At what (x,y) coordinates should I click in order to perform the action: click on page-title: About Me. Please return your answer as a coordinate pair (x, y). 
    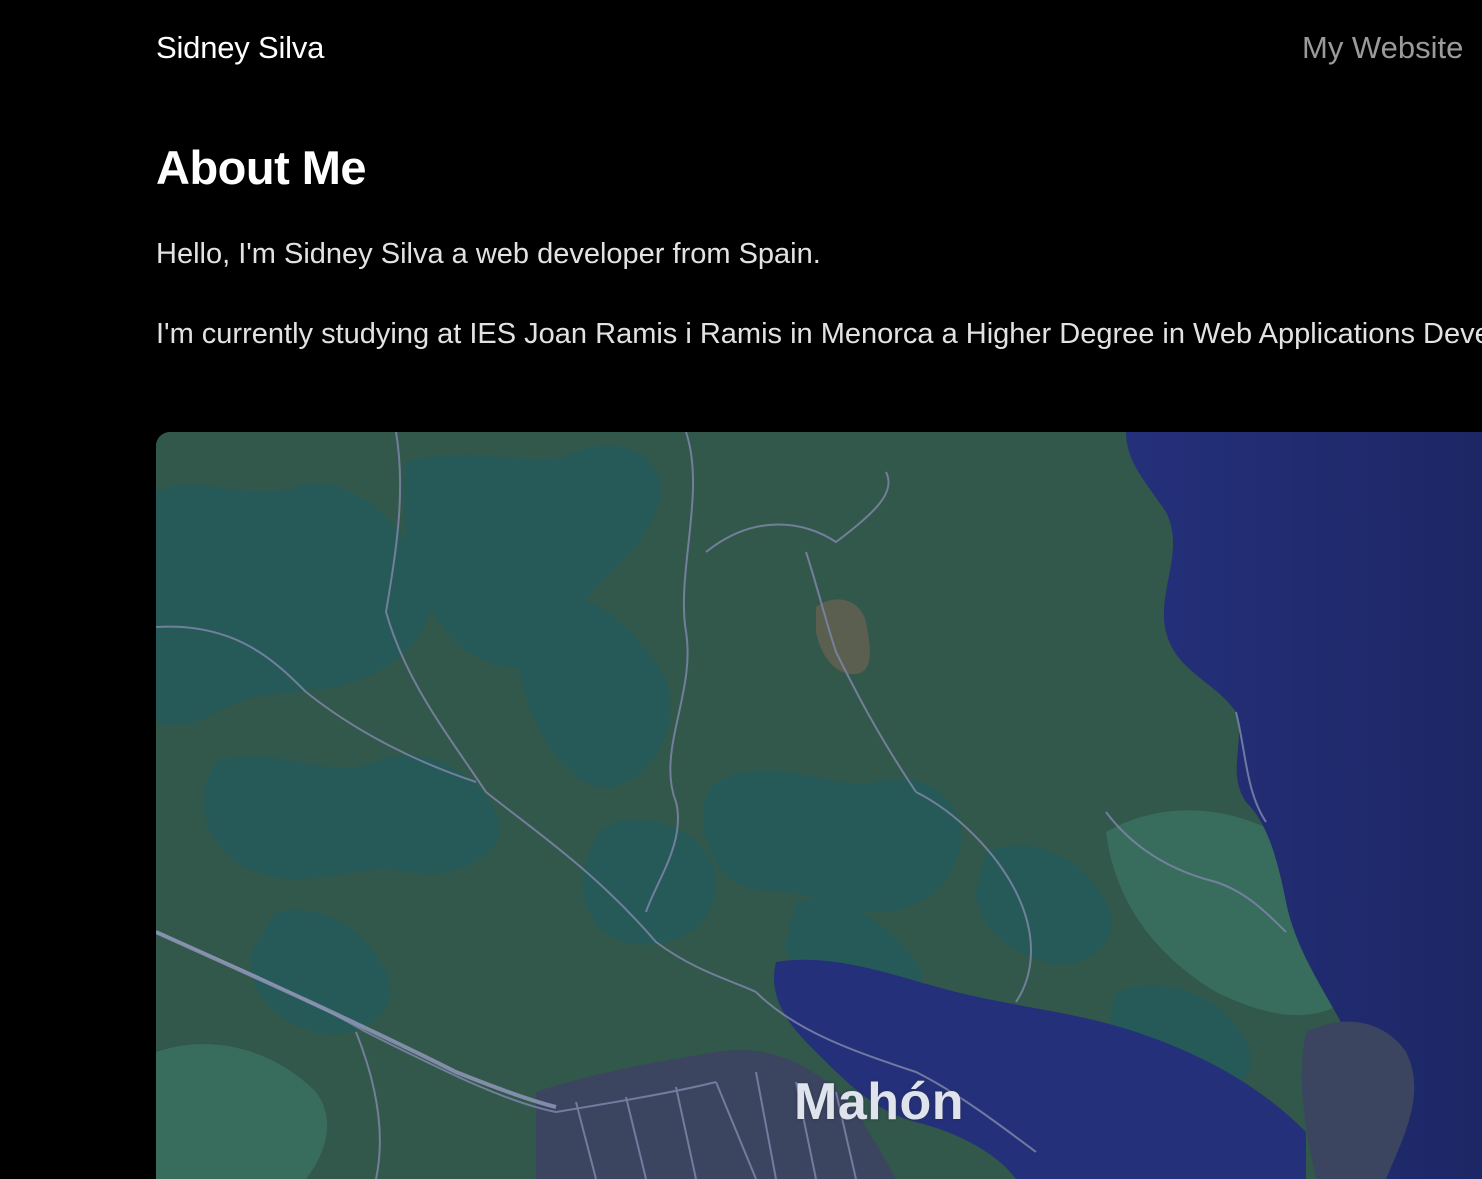
    Looking at the image, I should click on (261, 167).